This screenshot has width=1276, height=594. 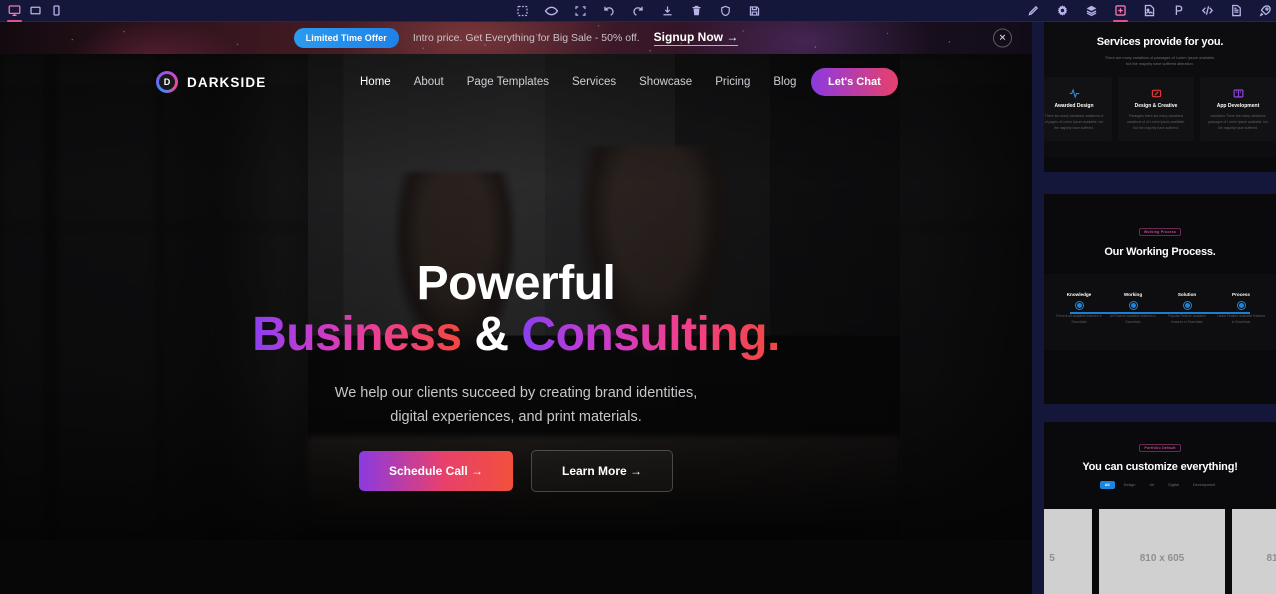 I want to click on layers-icon, so click(x=1091, y=11).